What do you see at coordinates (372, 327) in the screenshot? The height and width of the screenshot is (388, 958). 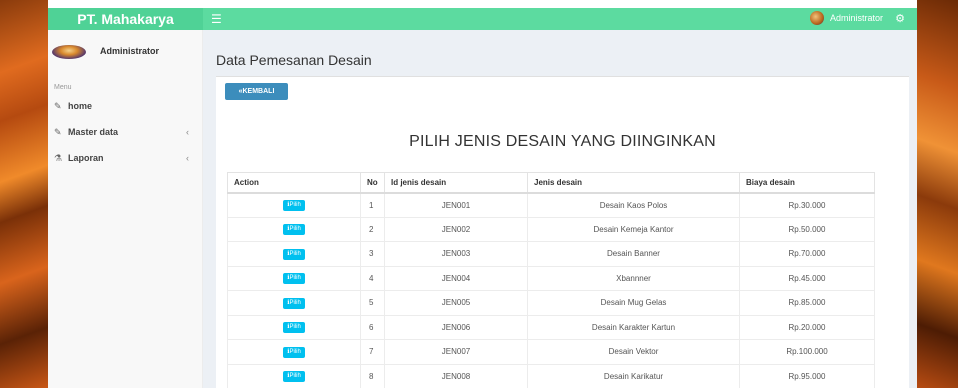 I see `row-no: 6` at bounding box center [372, 327].